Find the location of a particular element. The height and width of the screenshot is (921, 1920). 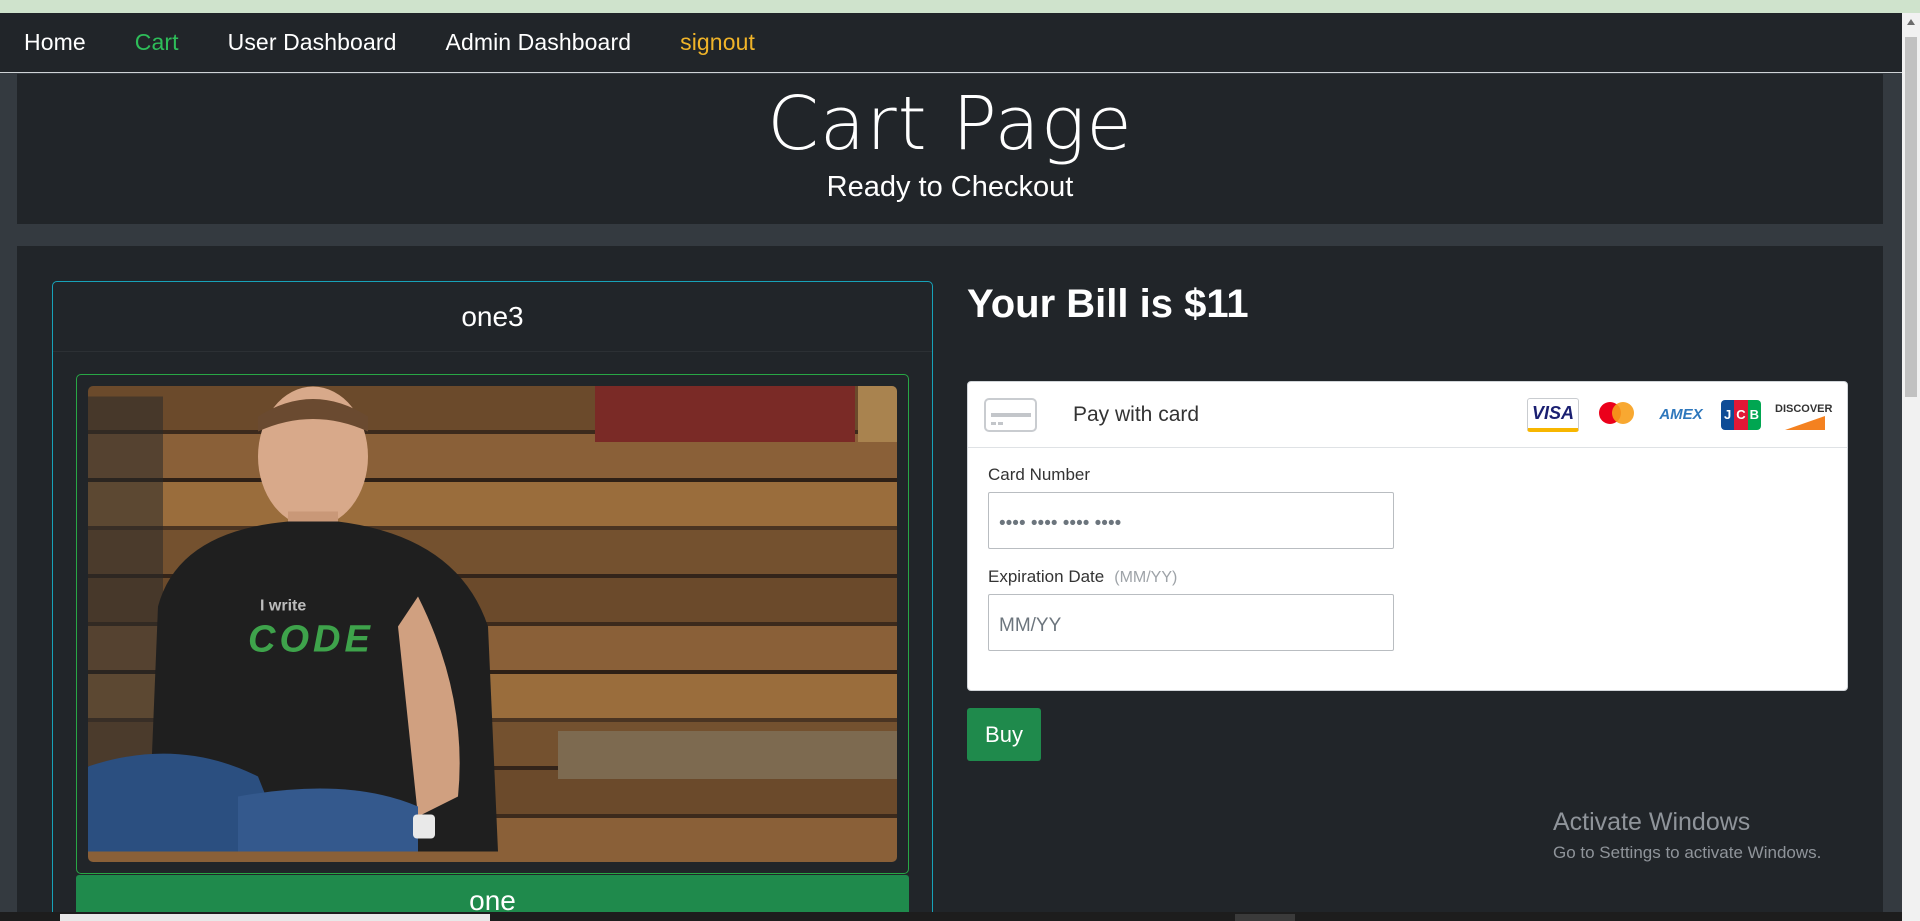

person-in-tshirt-illustration: I write CODE is located at coordinates (293, 619).